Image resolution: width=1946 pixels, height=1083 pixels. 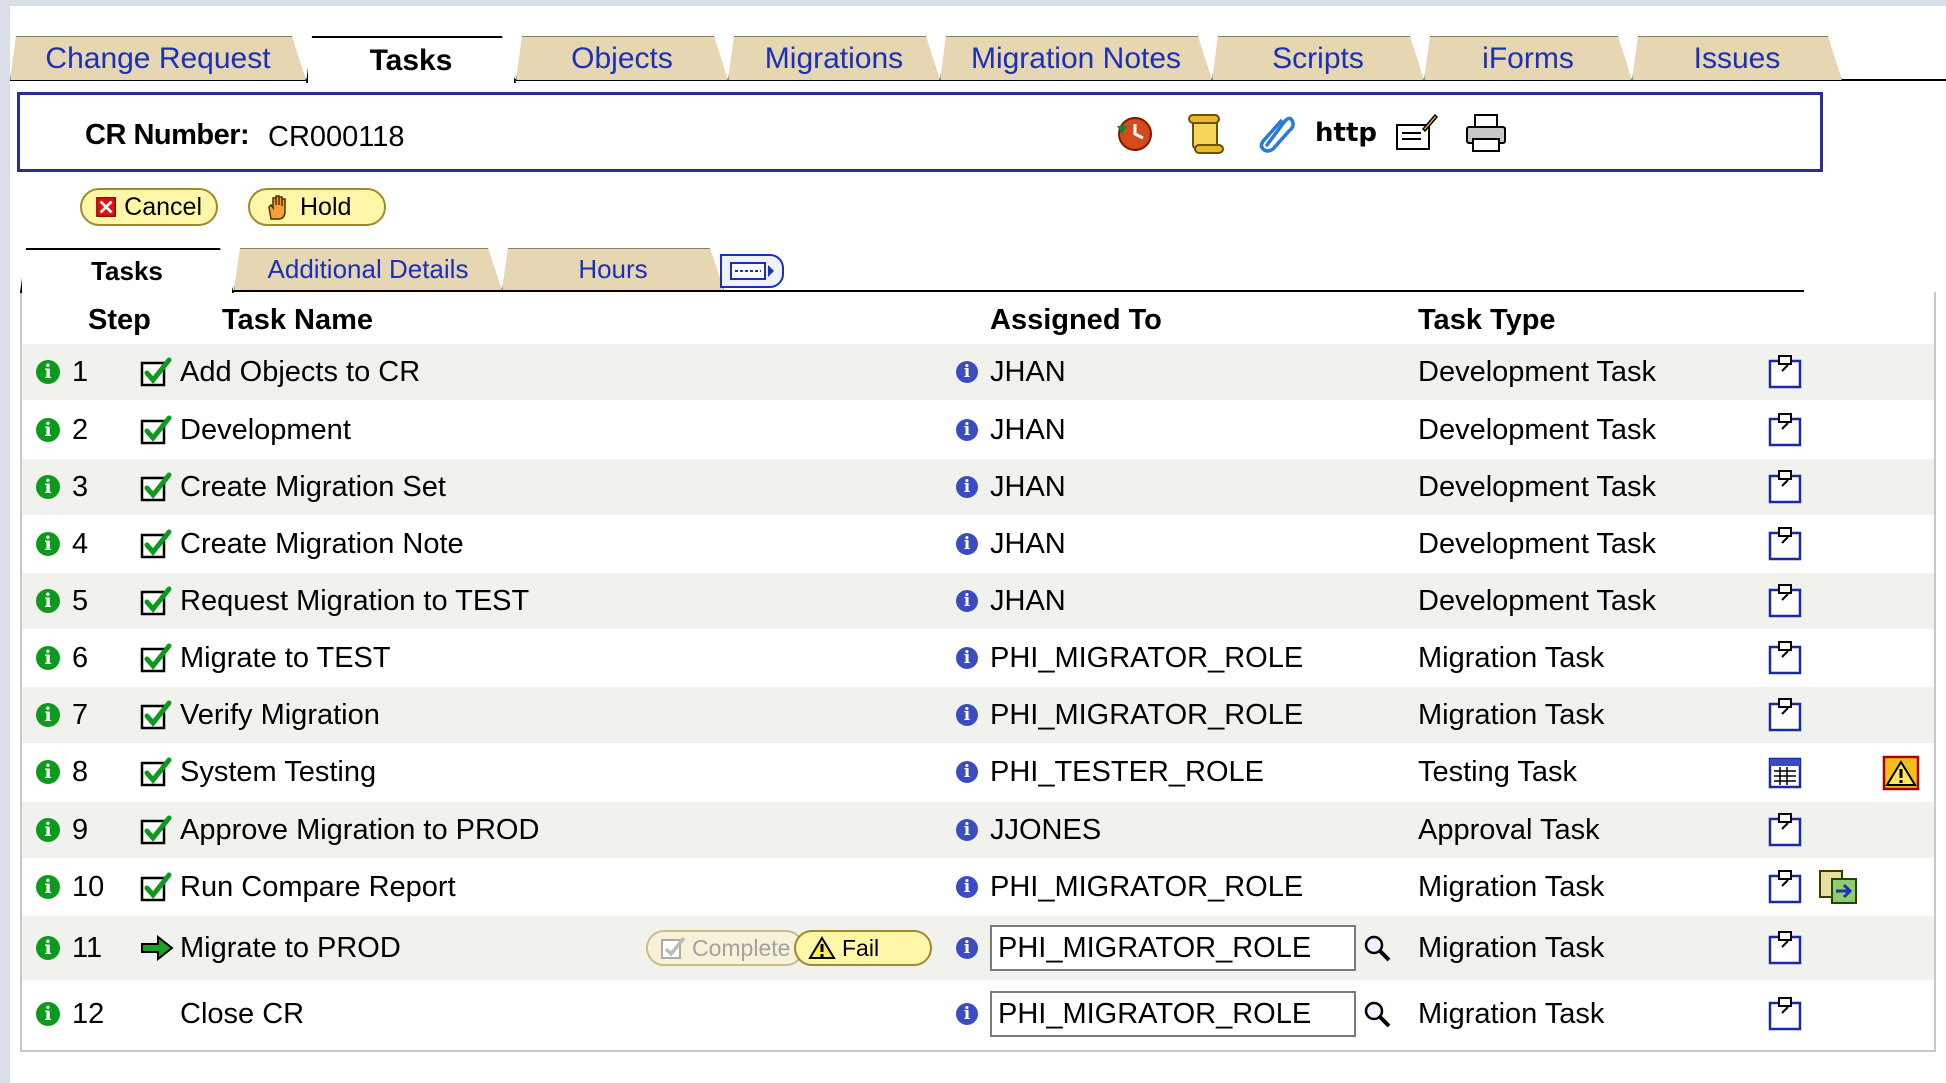 I want to click on complete-button: Complete, so click(x=725, y=948).